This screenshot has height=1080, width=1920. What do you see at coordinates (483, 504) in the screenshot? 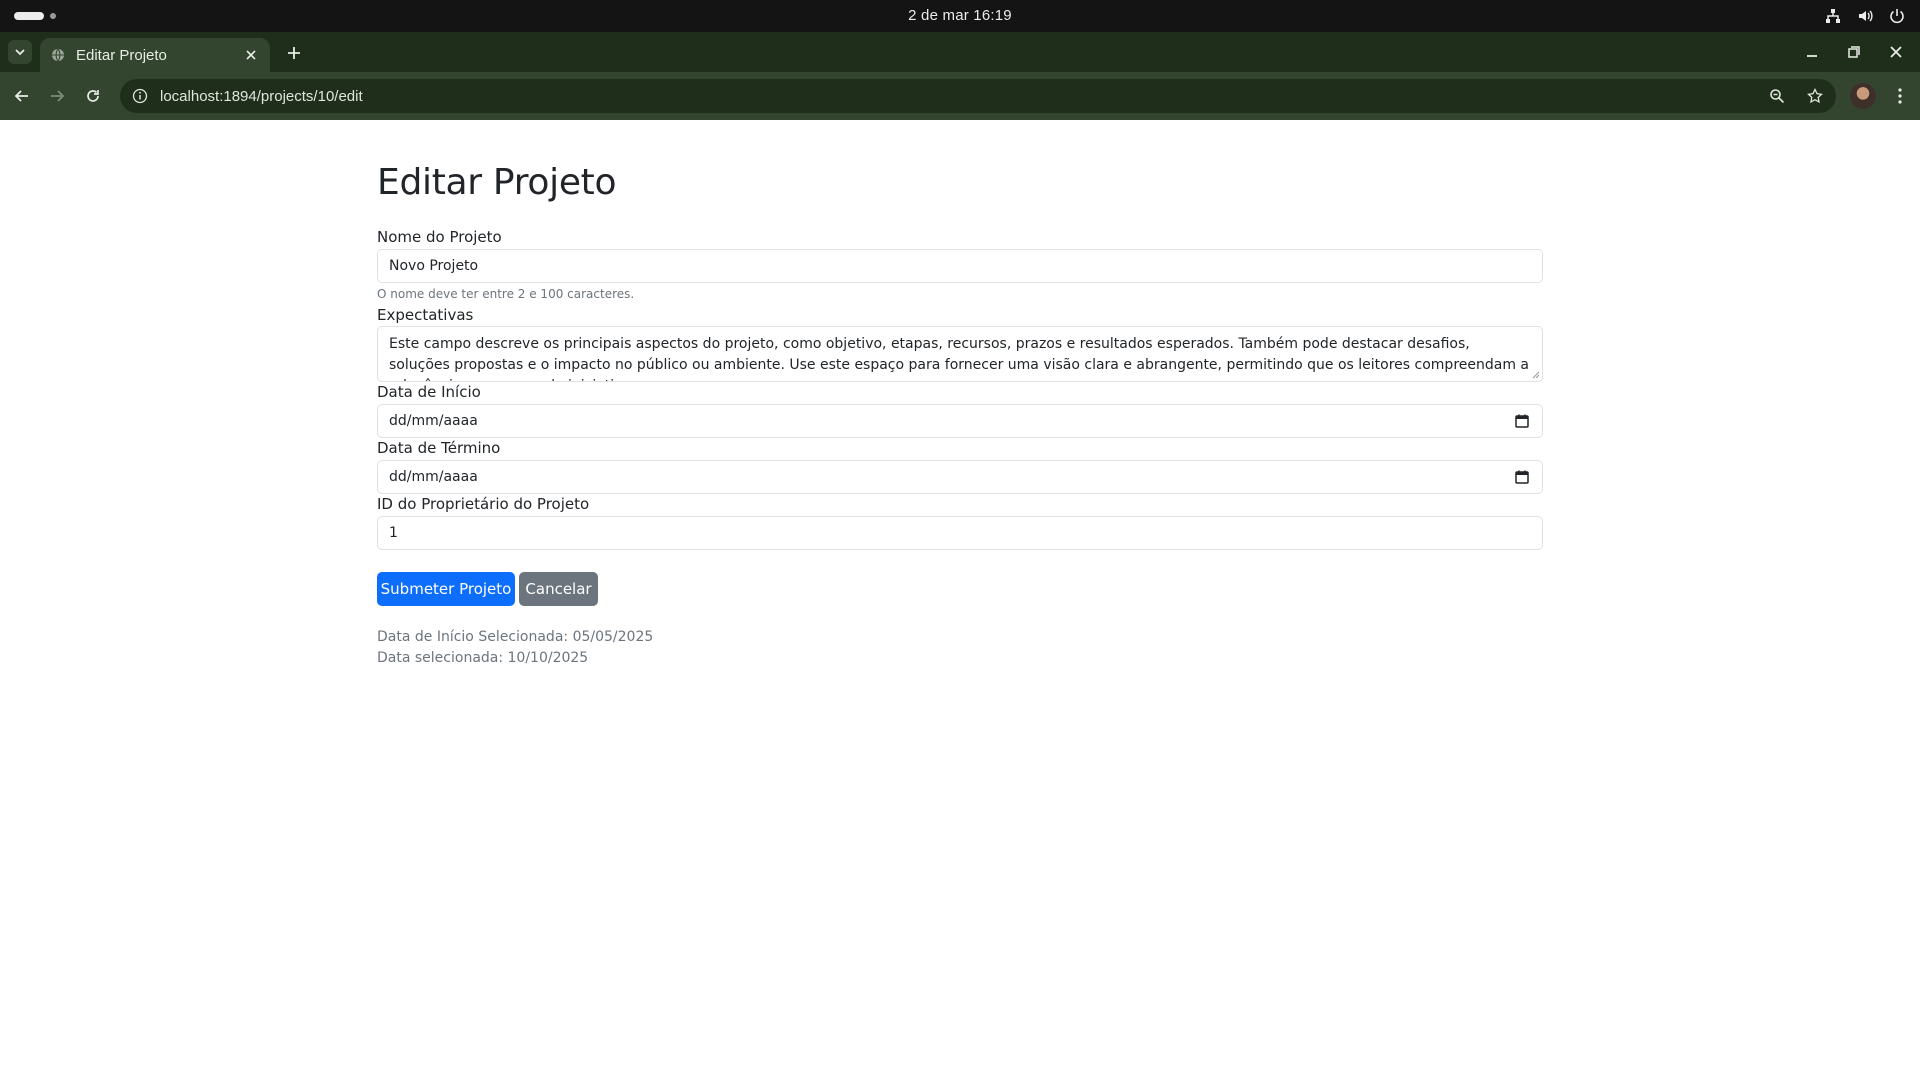
I see `owner-id-label: ID do Proprietário do Projeto` at bounding box center [483, 504].